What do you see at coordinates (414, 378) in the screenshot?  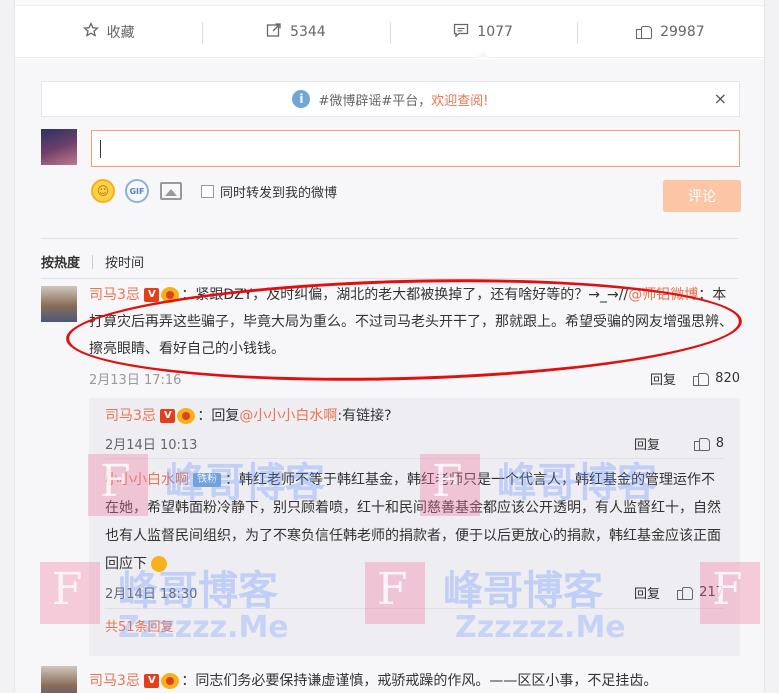 I see `comment-meta: 2月13日 17:16 回复 820` at bounding box center [414, 378].